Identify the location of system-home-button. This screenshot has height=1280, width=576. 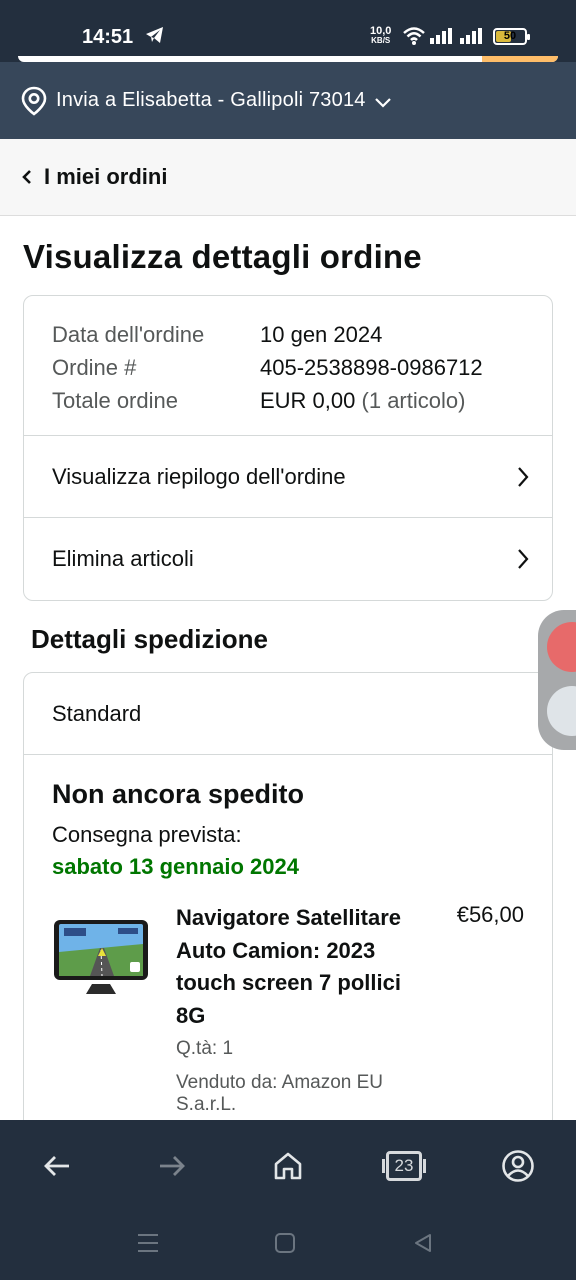
(285, 1245).